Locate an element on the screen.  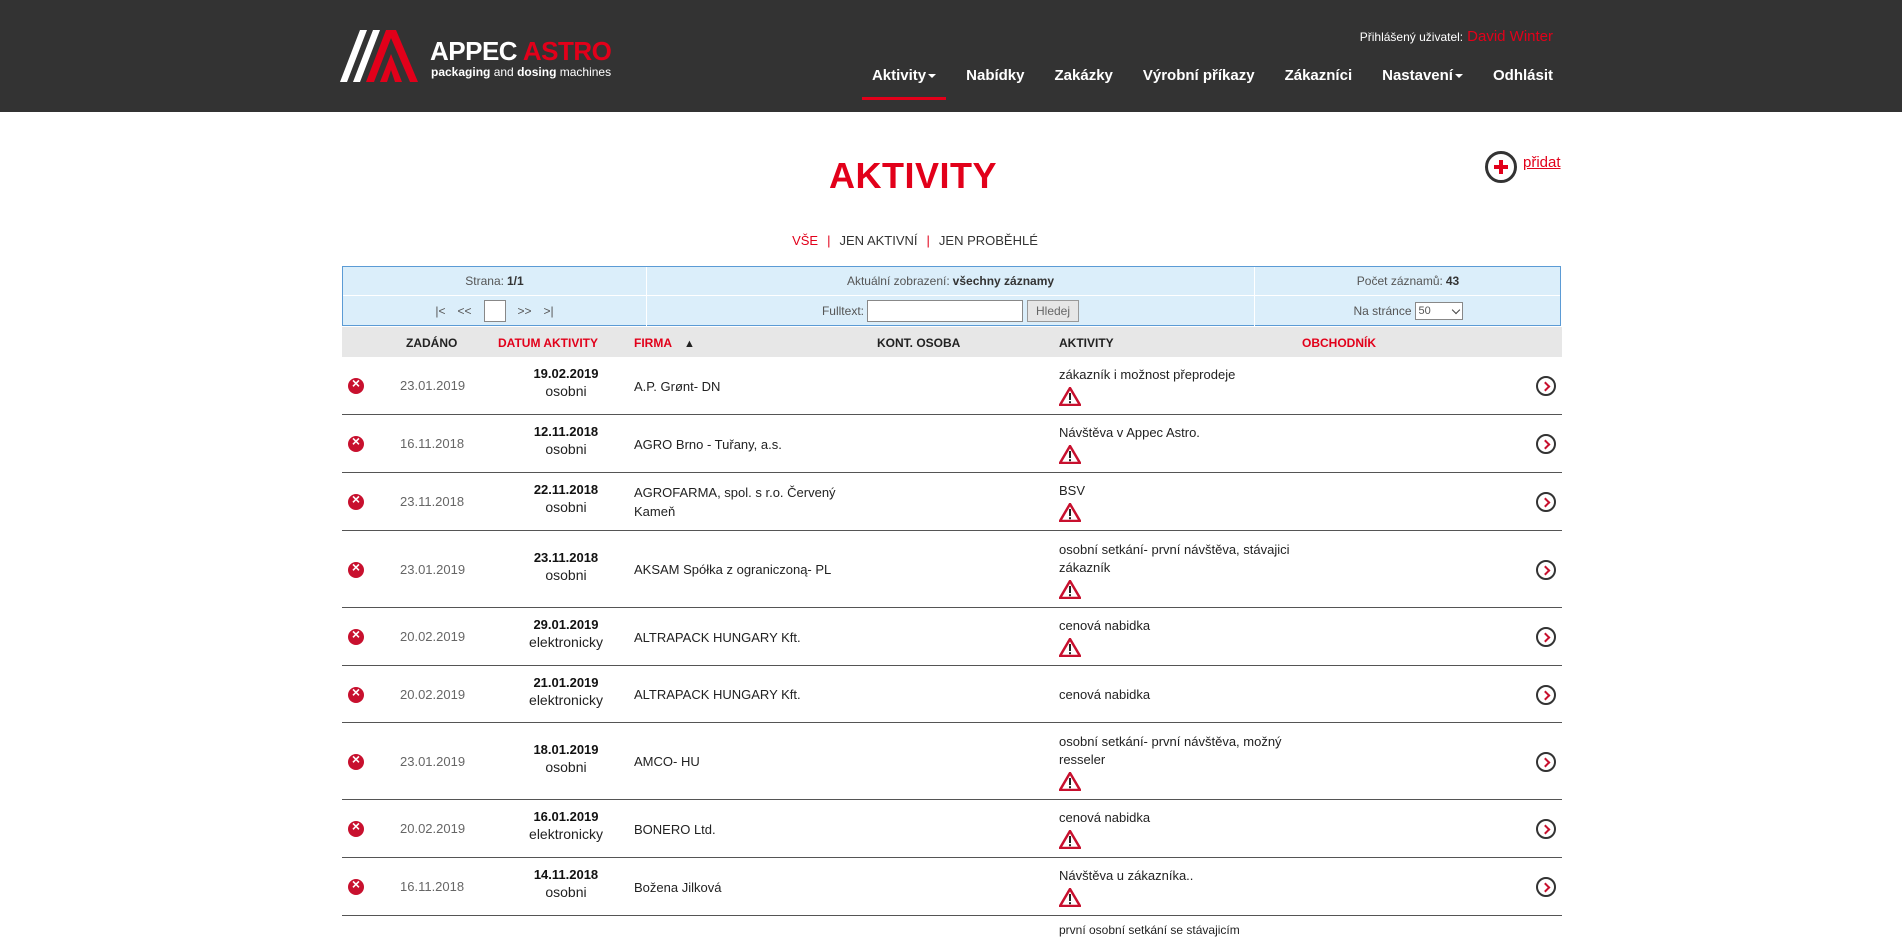
firma-line: ALTRAPACK HUNGARY Kft. is located at coordinates (717, 637).